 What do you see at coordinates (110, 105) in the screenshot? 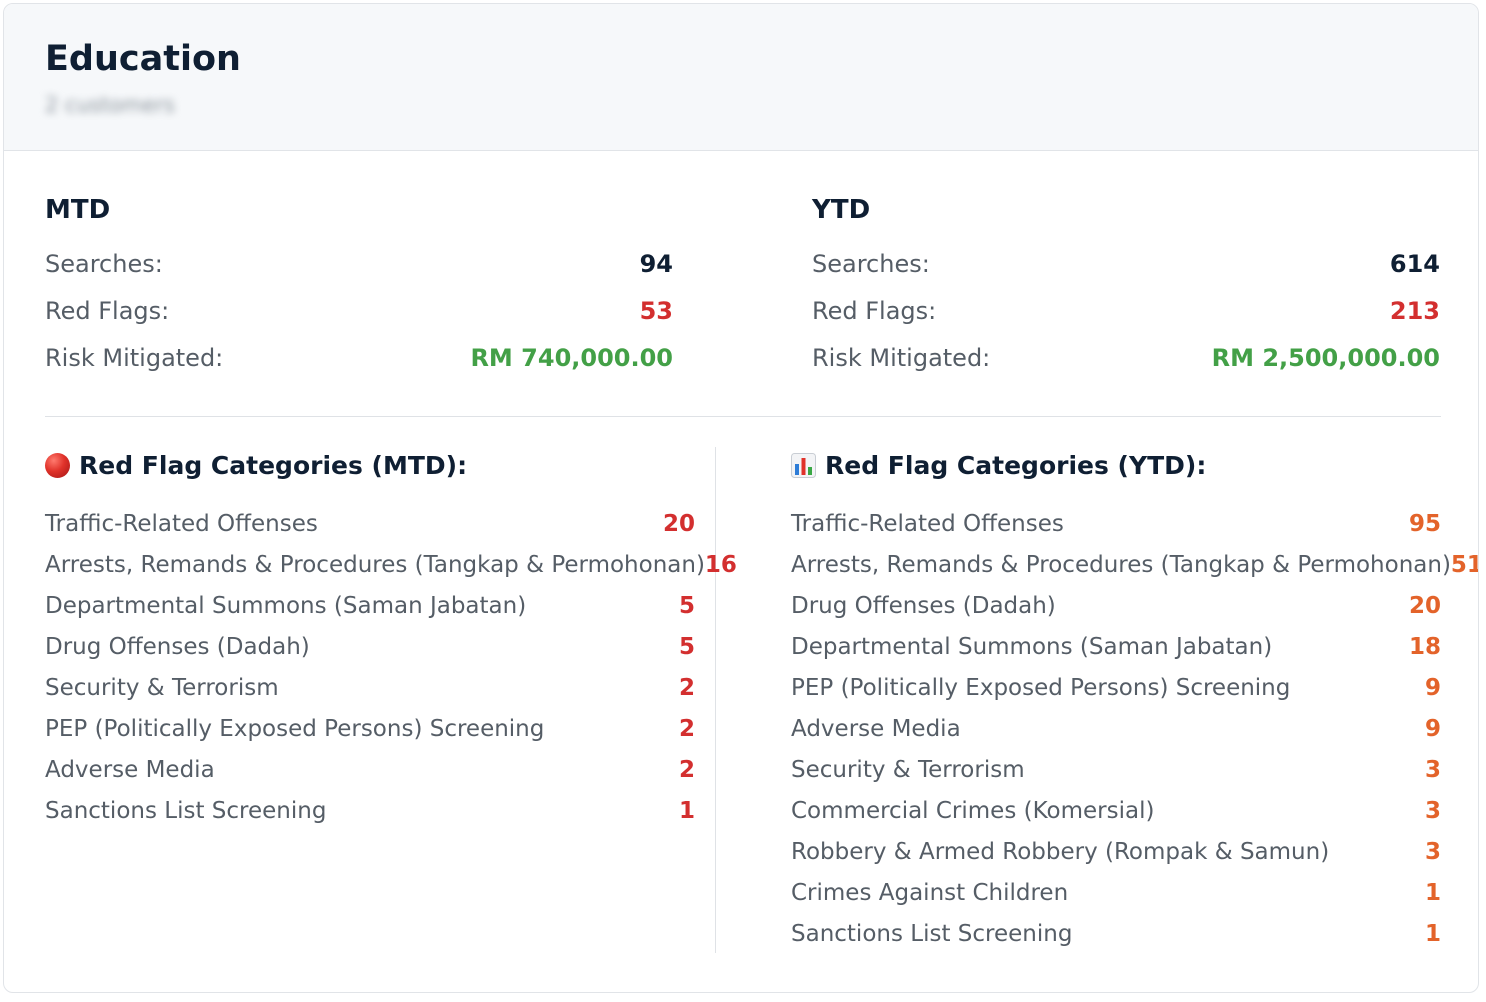
I see `customer-count: 2 customers` at bounding box center [110, 105].